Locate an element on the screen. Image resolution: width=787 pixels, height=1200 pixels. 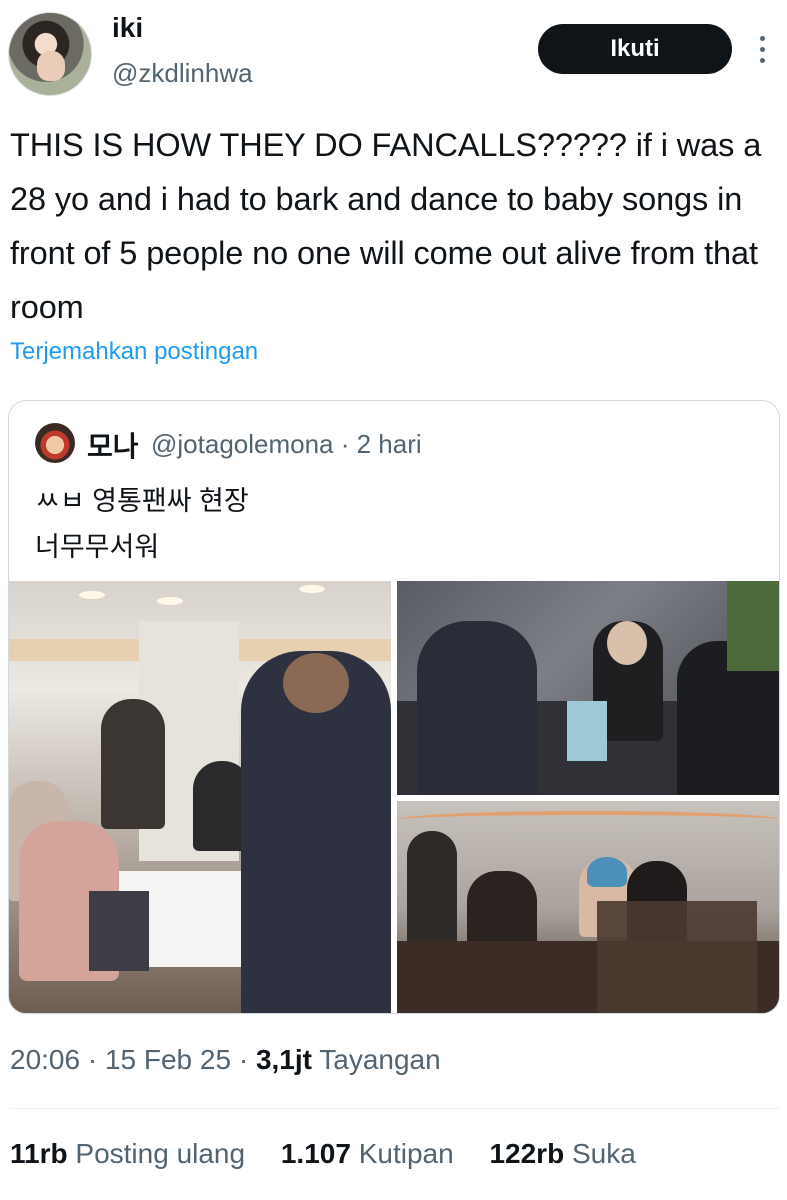
tweet-meta: 20:06 · 15 Feb 25 · 3,1jt Tayangan is located at coordinates (225, 1060).